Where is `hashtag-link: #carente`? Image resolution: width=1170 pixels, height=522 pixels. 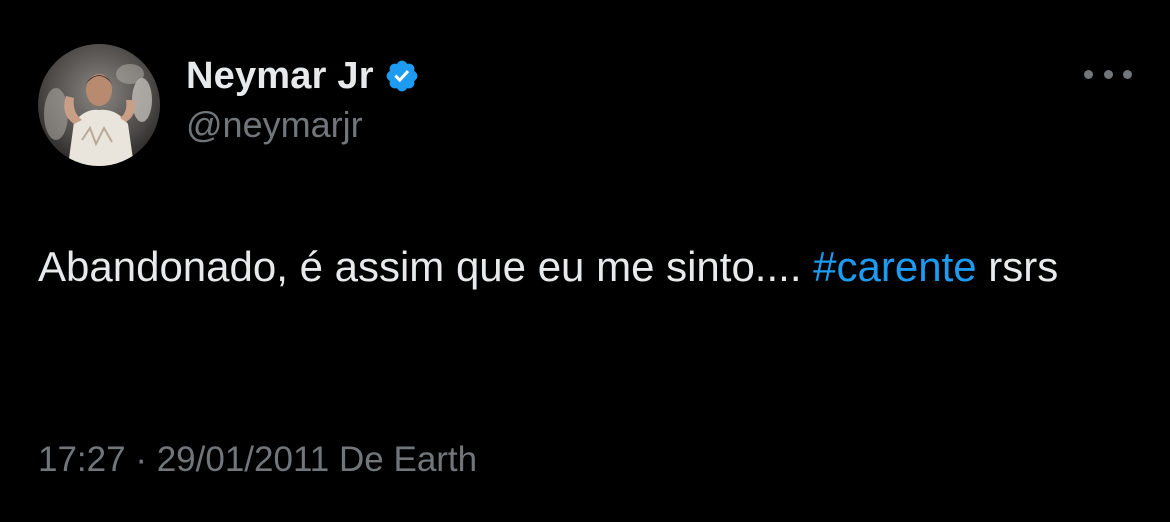
hashtag-link: #carente is located at coordinates (894, 266).